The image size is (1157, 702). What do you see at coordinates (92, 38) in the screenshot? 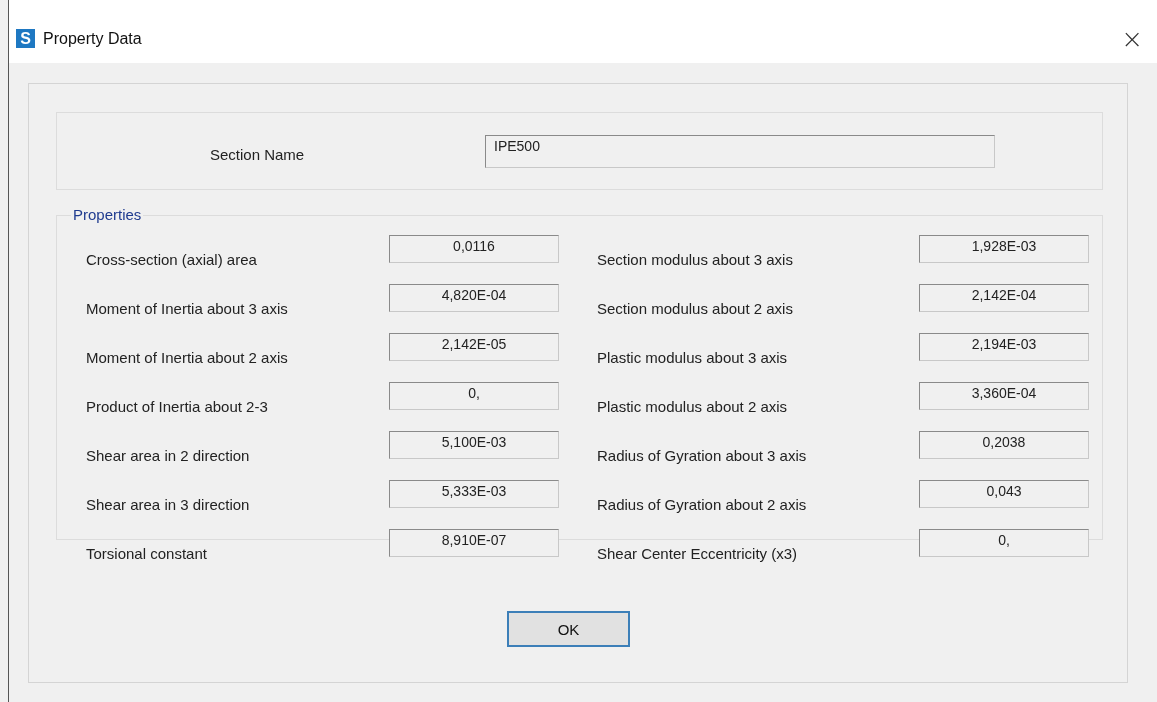
I see `window-title: Property Data` at bounding box center [92, 38].